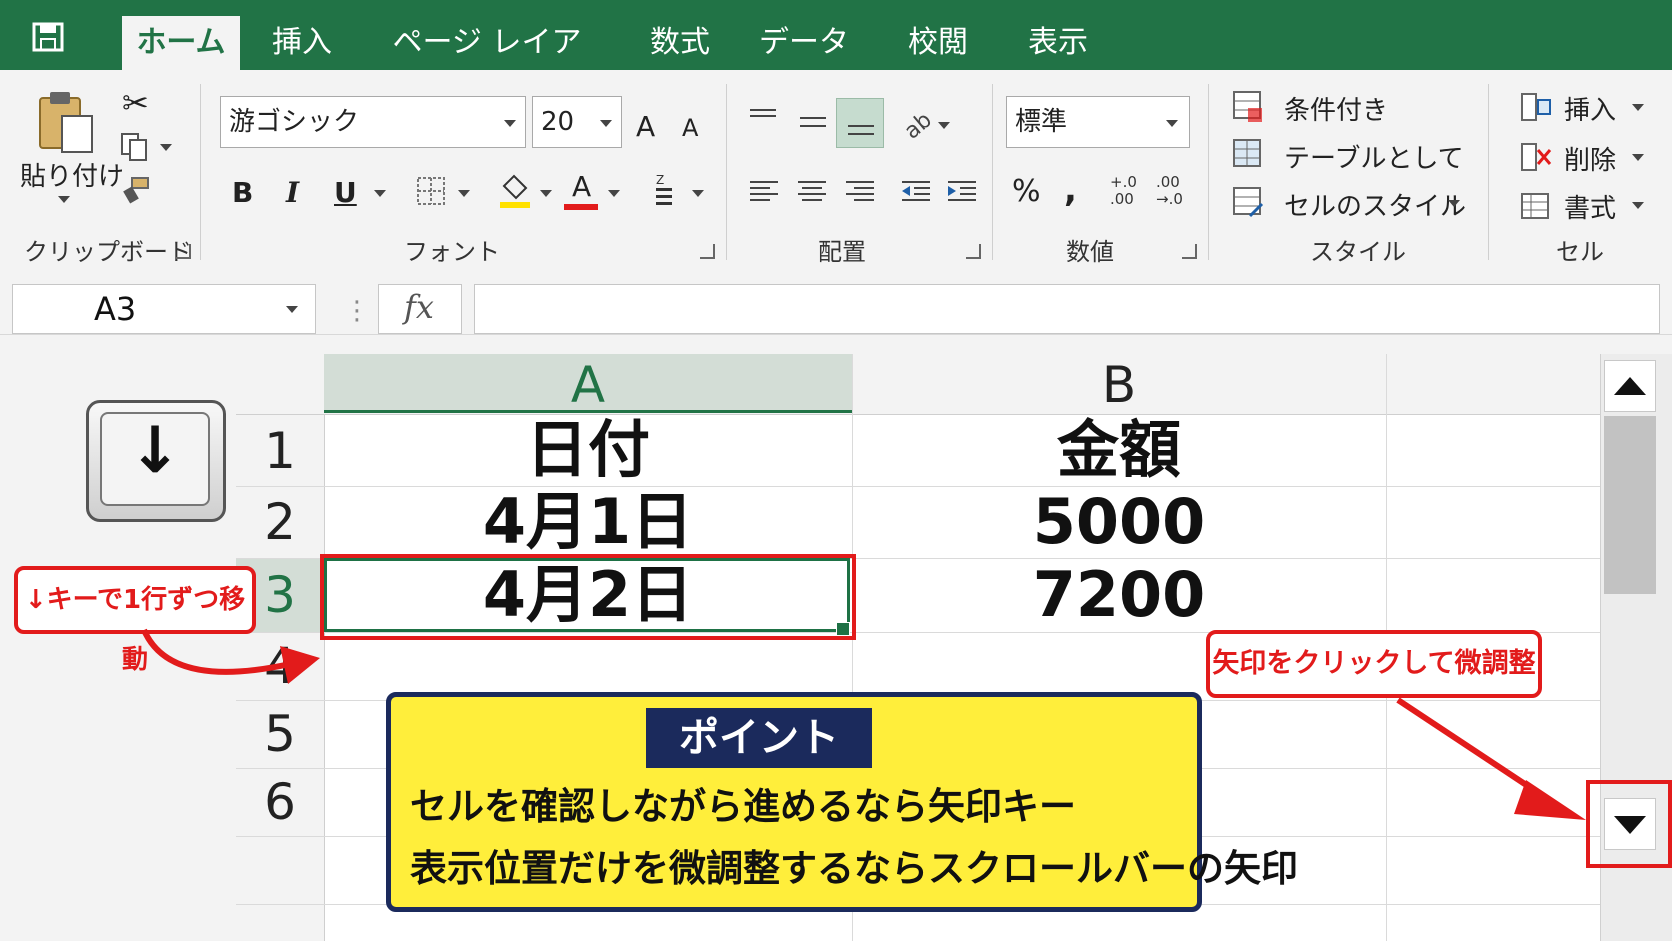 The image size is (1672, 941). What do you see at coordinates (1336, 108) in the screenshot?
I see `conditional-format-button: 条件付き` at bounding box center [1336, 108].